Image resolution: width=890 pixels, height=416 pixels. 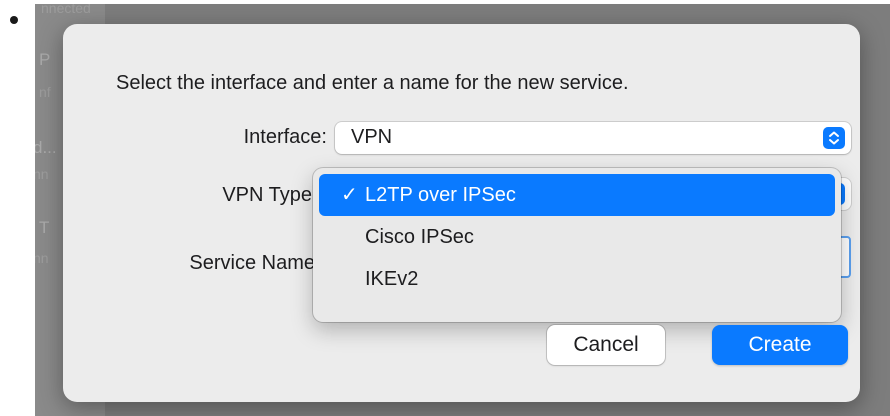 What do you see at coordinates (419, 237) in the screenshot?
I see `menu-item-label: Cisco IPSec` at bounding box center [419, 237].